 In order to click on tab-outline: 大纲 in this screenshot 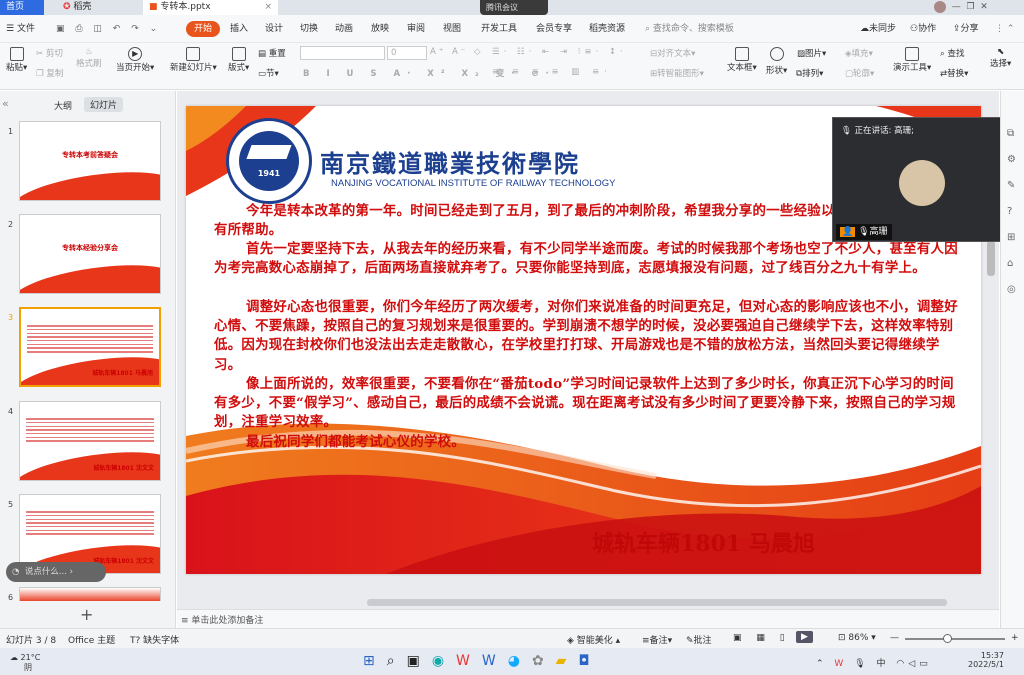, I will do `click(63, 105)`.